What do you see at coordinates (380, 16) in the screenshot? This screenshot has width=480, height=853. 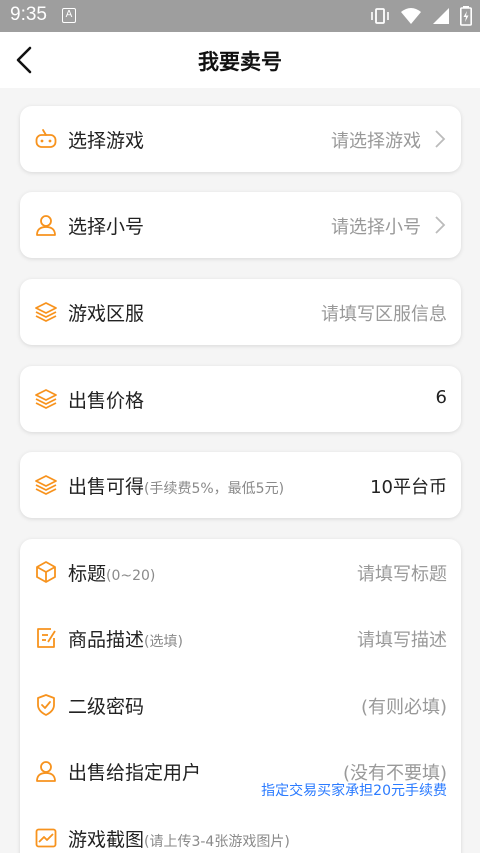 I see `vibrate-icon` at bounding box center [380, 16].